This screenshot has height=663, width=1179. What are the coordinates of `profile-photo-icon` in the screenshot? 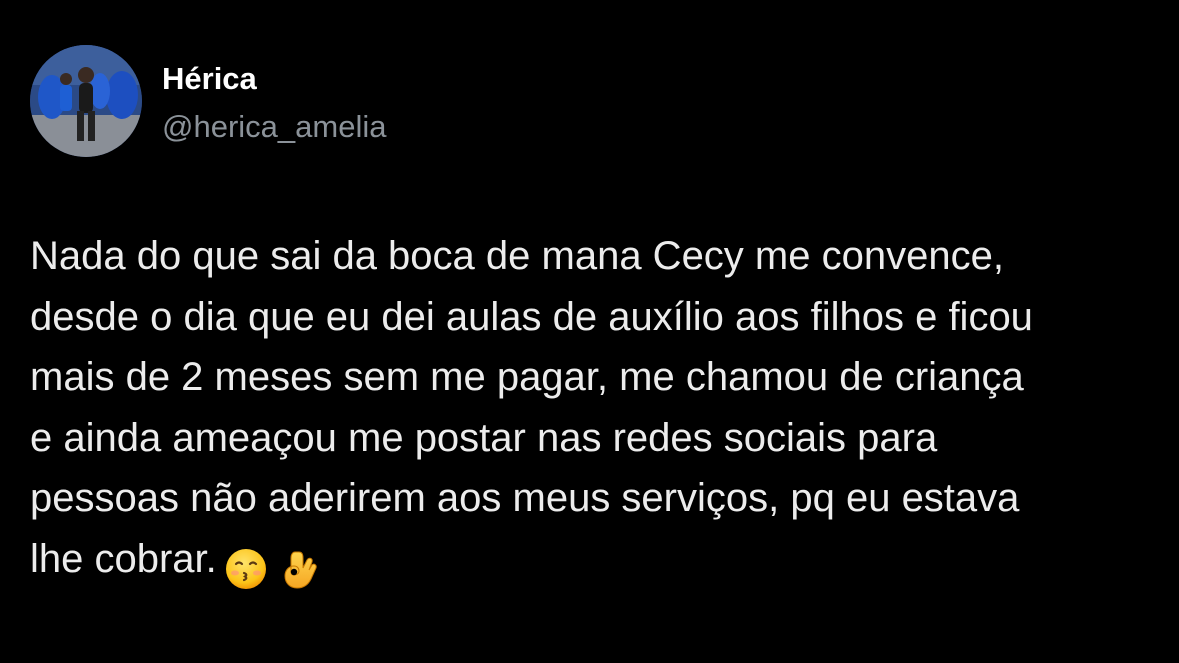 It's located at (86, 101).